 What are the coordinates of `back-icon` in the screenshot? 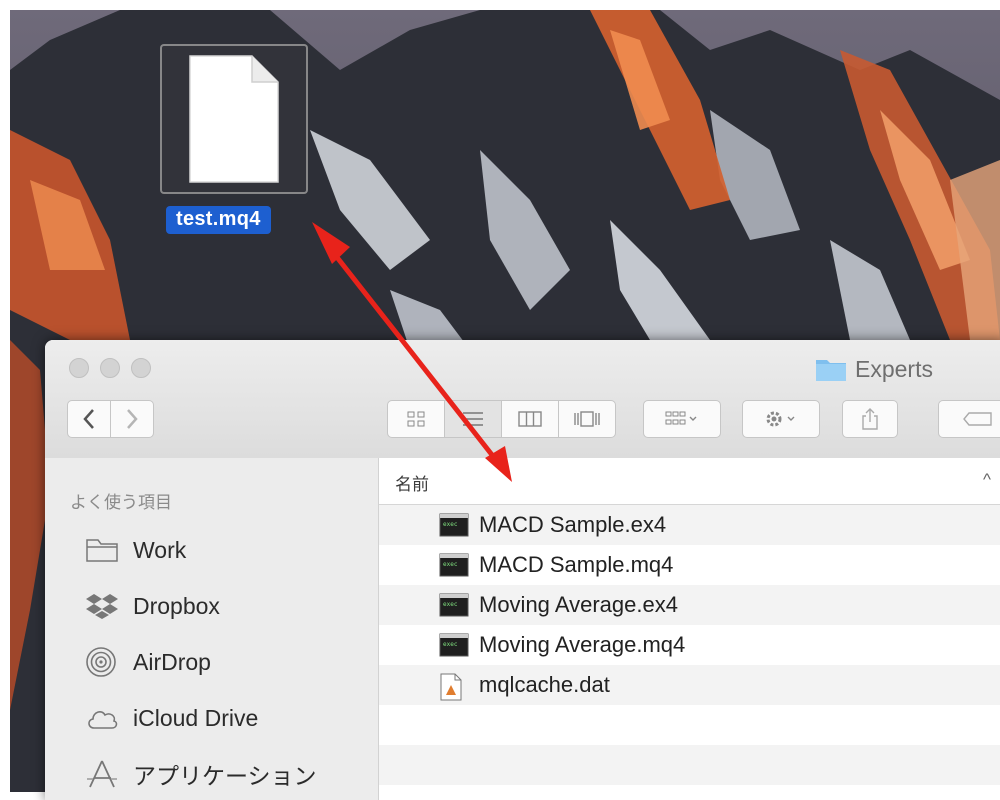 It's located at (88, 419).